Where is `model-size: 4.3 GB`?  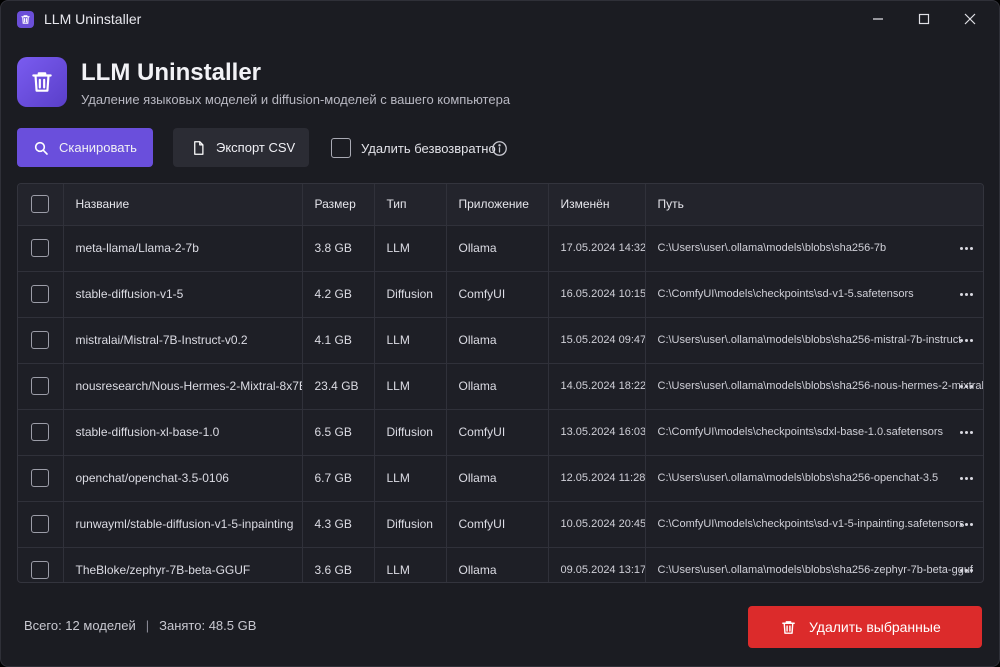
model-size: 4.3 GB is located at coordinates (338, 524).